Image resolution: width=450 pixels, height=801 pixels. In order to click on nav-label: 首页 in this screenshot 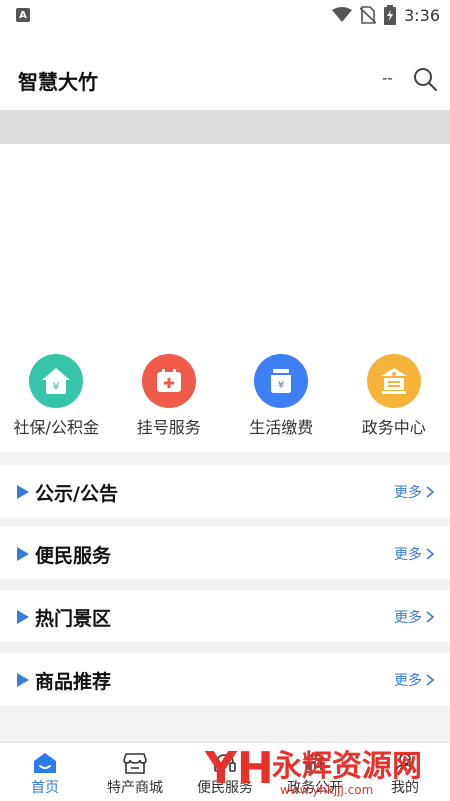, I will do `click(45, 787)`.